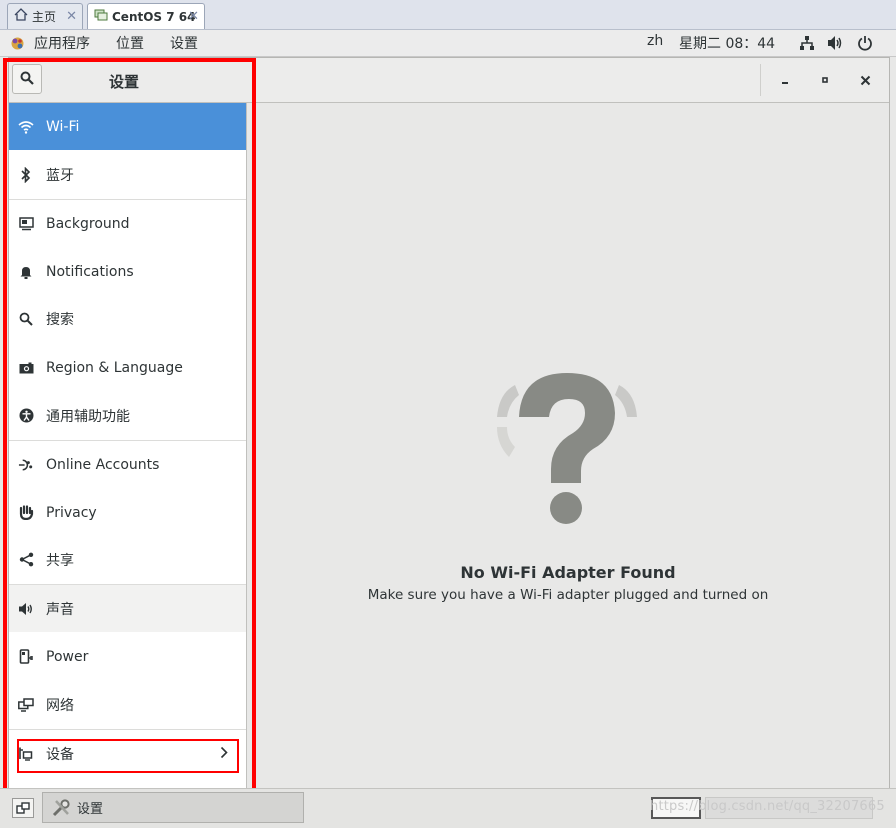  Describe the element at coordinates (825, 80) in the screenshot. I see `maximize-button` at that location.